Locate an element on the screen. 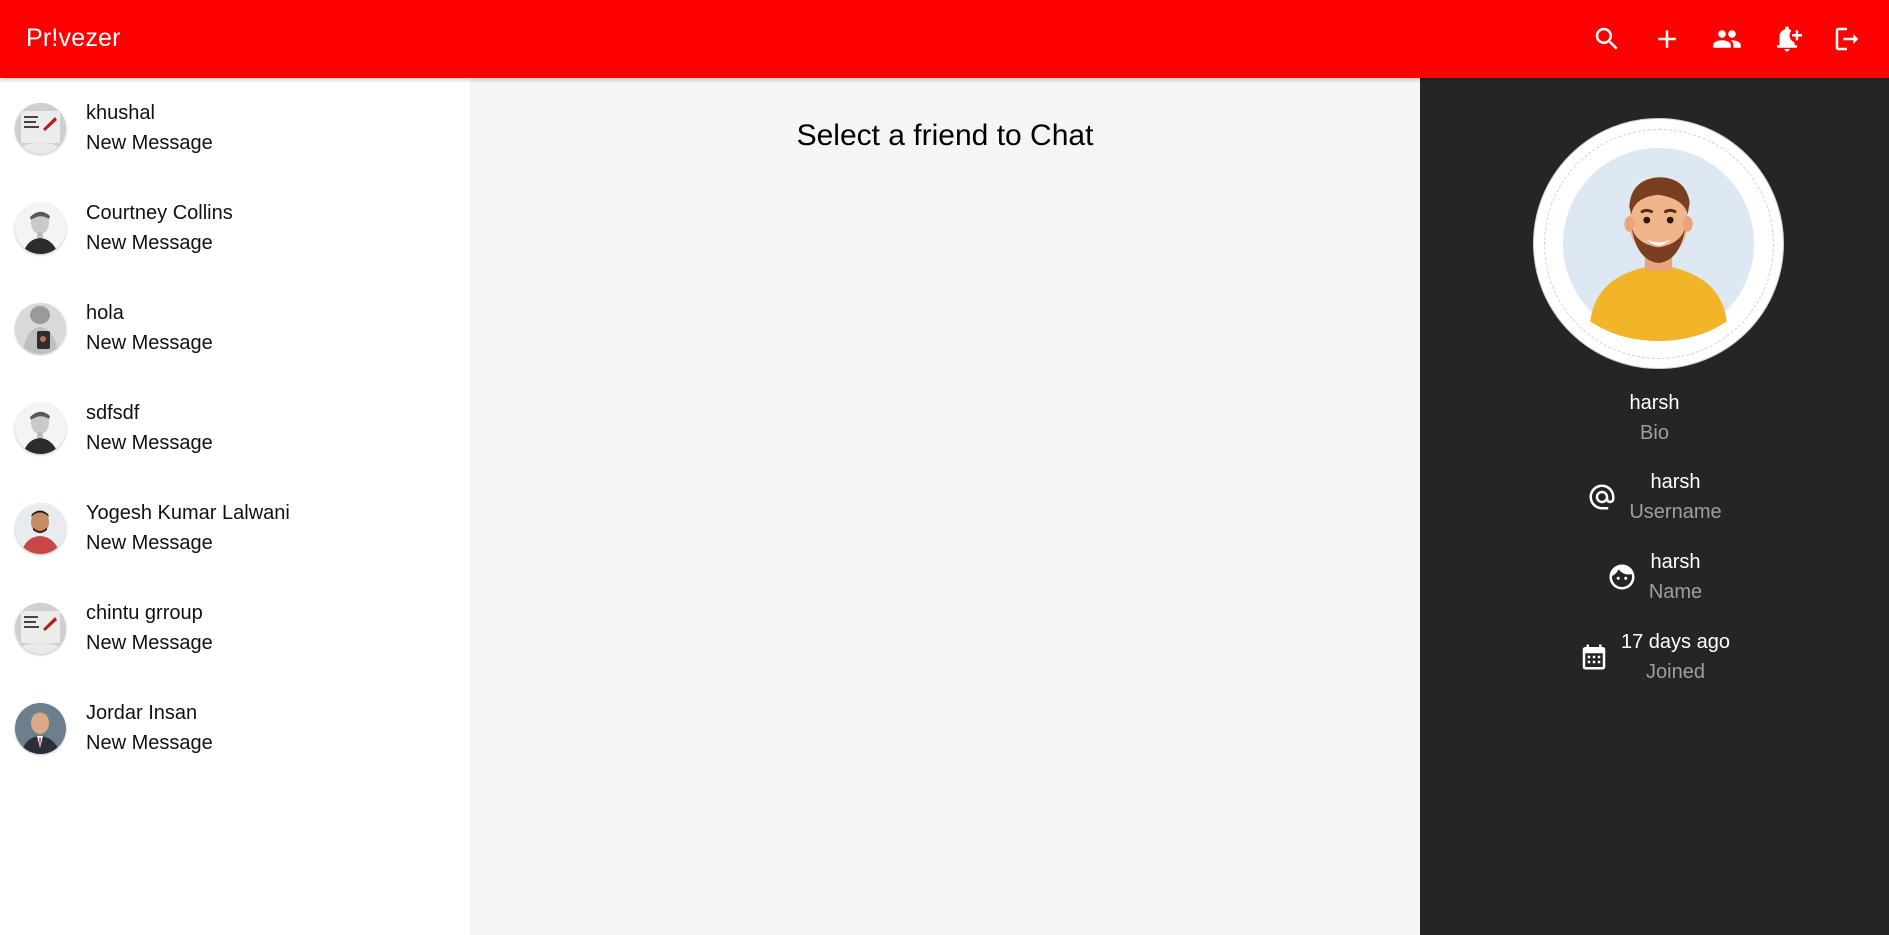 This screenshot has width=1889, height=935. app-bar: Pr!vezer is located at coordinates (944, 39).